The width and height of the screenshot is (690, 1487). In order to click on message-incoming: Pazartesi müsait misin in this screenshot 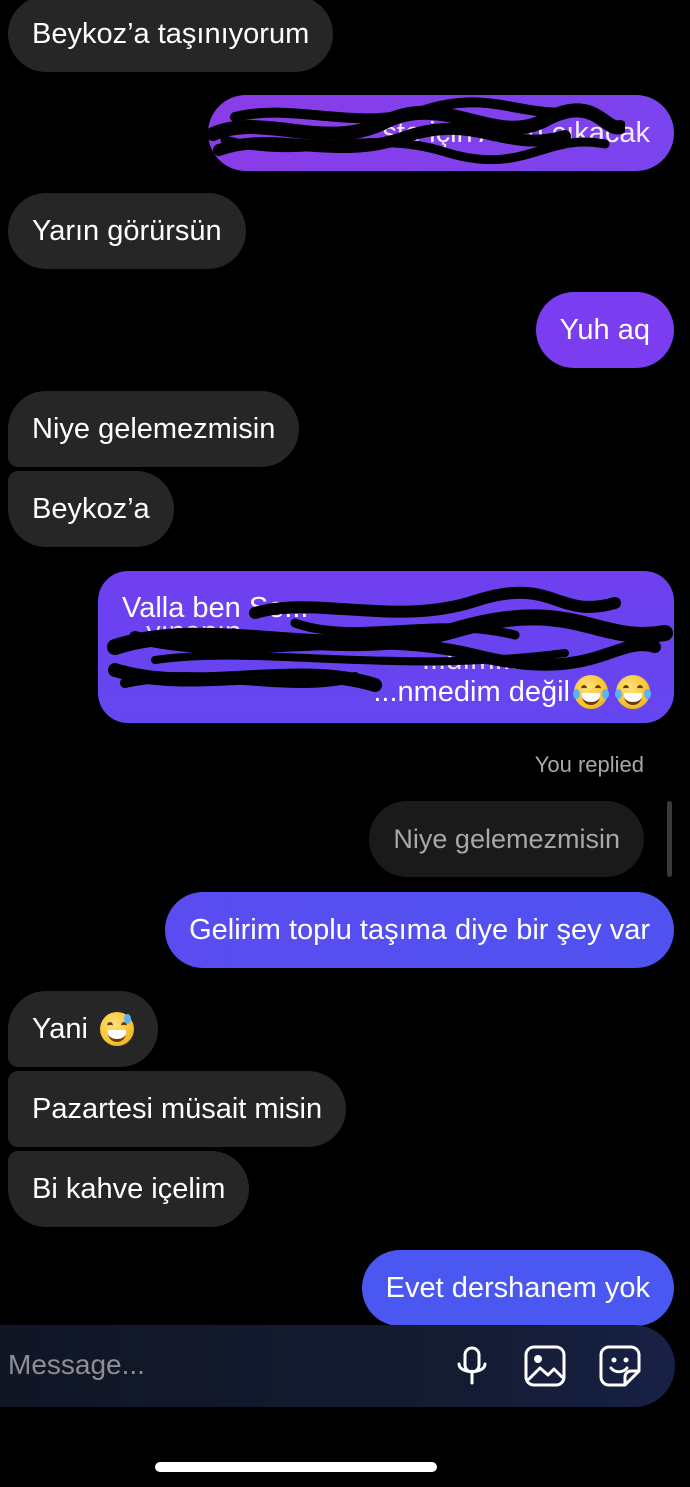, I will do `click(177, 1109)`.